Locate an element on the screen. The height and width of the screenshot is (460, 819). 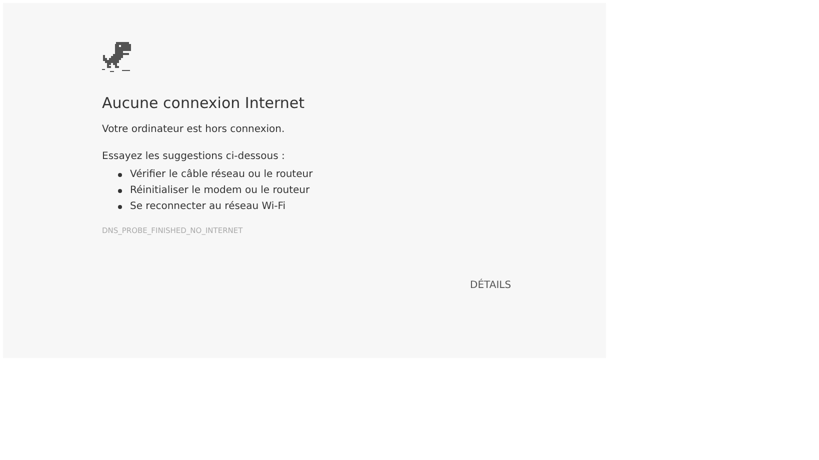
message-text: Votre ordinateur est hors connexion. is located at coordinates (194, 130).